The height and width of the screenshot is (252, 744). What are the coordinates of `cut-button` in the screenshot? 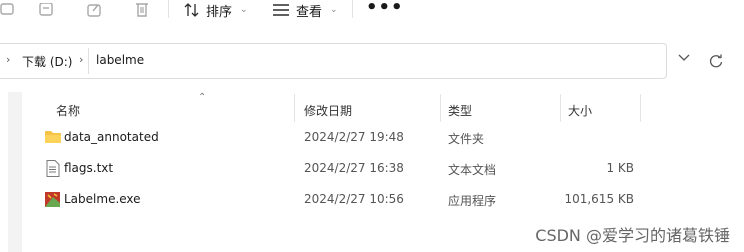 It's located at (8, 10).